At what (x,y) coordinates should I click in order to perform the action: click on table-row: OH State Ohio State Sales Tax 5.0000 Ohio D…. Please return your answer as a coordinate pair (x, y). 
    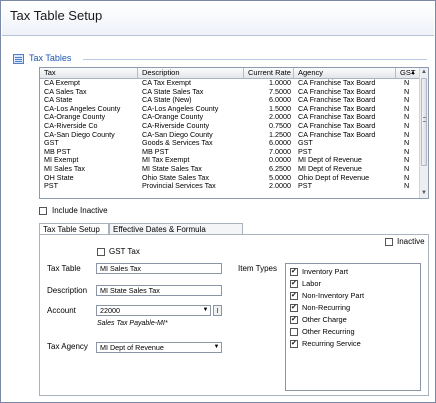
    Looking at the image, I should click on (230, 178).